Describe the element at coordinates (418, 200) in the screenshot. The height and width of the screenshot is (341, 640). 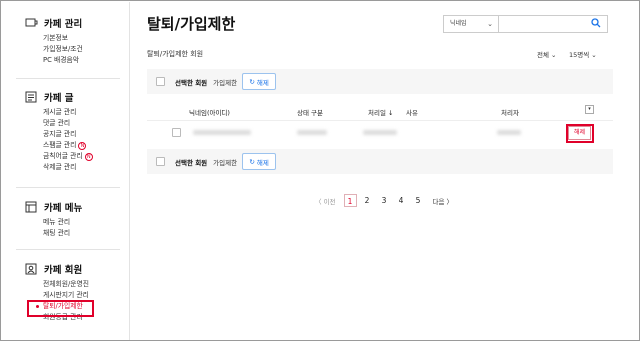
I see `page-number: 5` at that location.